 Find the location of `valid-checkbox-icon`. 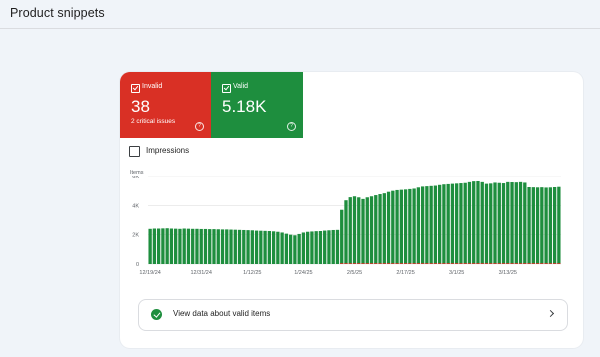

valid-checkbox-icon is located at coordinates (226, 88).